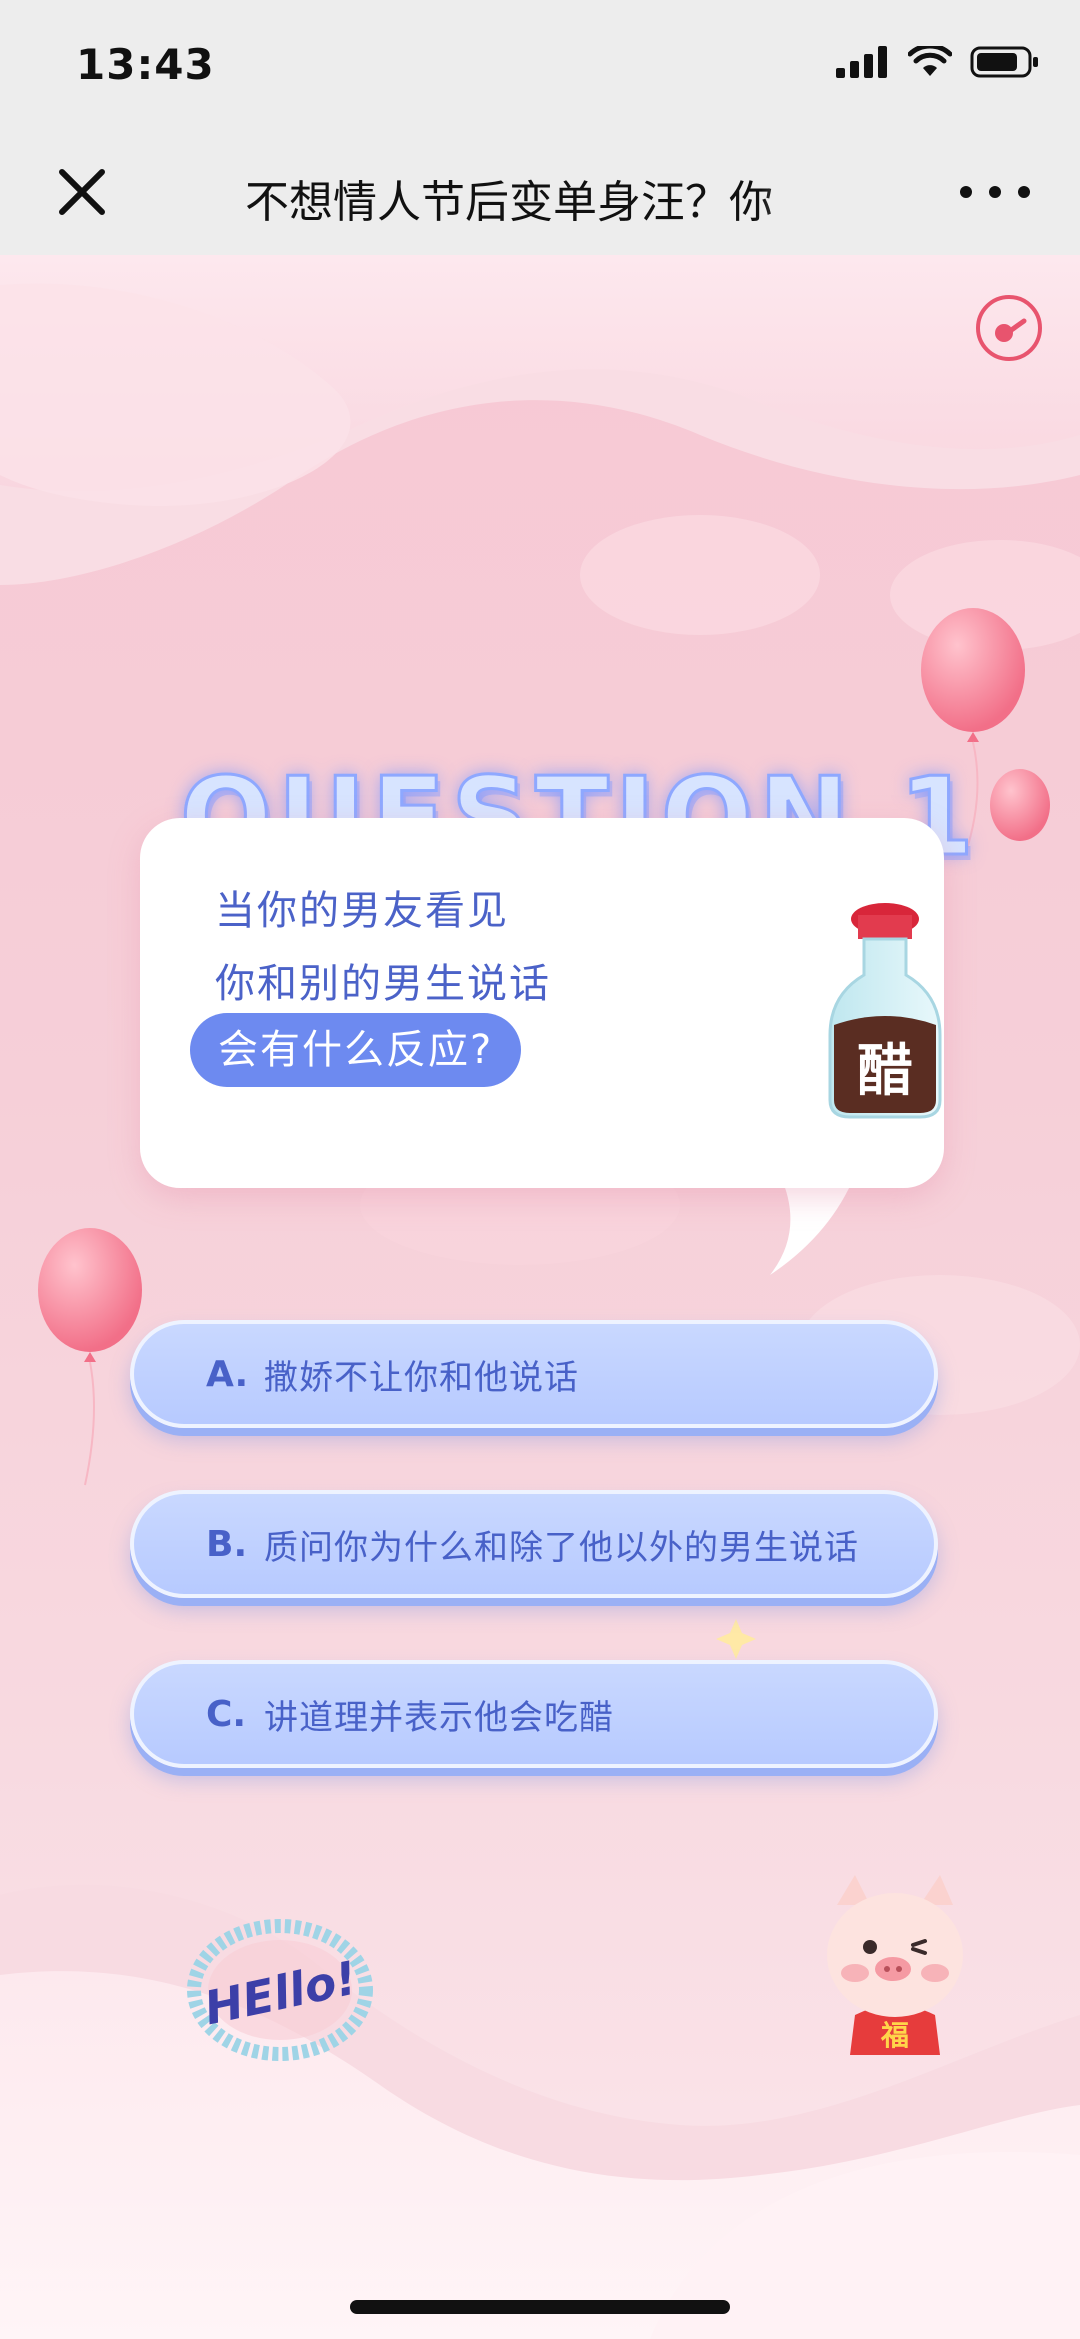  Describe the element at coordinates (509, 202) in the screenshot. I see `page-title: 不想情人节后变单身汪？你` at that location.